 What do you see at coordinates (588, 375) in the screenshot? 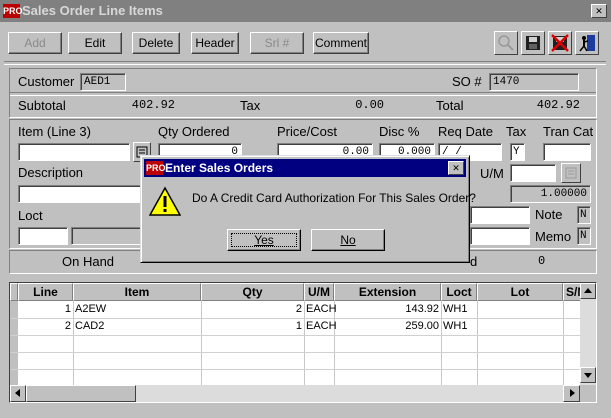
I see `scroll-down-icon` at bounding box center [588, 375].